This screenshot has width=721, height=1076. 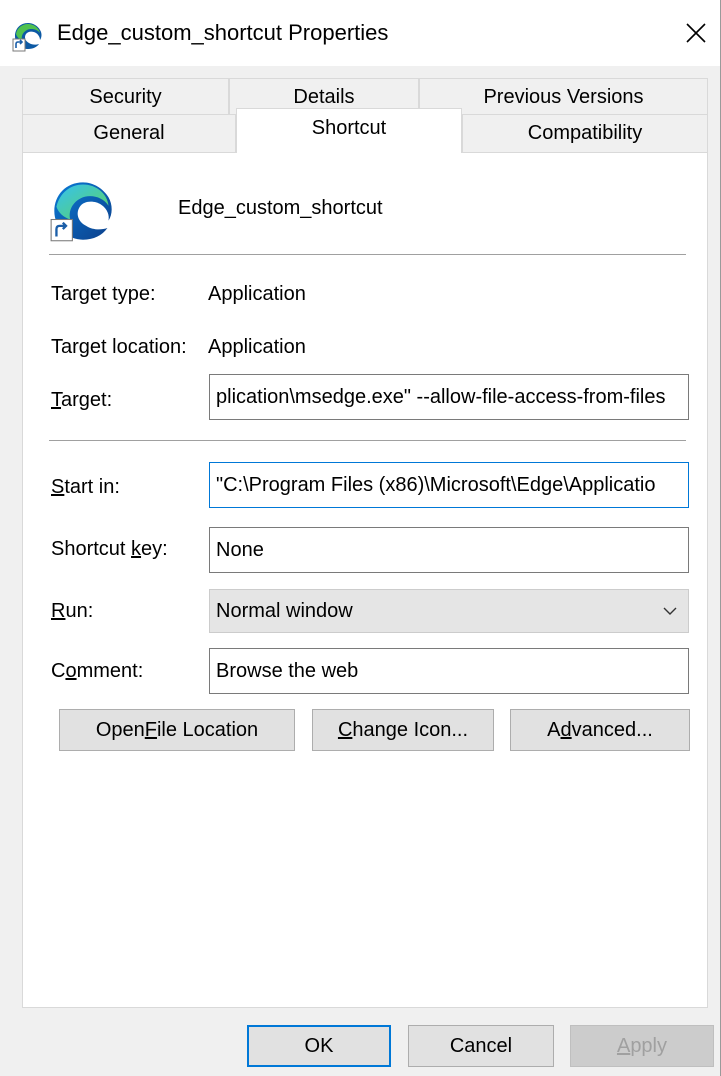 I want to click on title-bar: Edge_custom_shortcut Properties, so click(x=360, y=33).